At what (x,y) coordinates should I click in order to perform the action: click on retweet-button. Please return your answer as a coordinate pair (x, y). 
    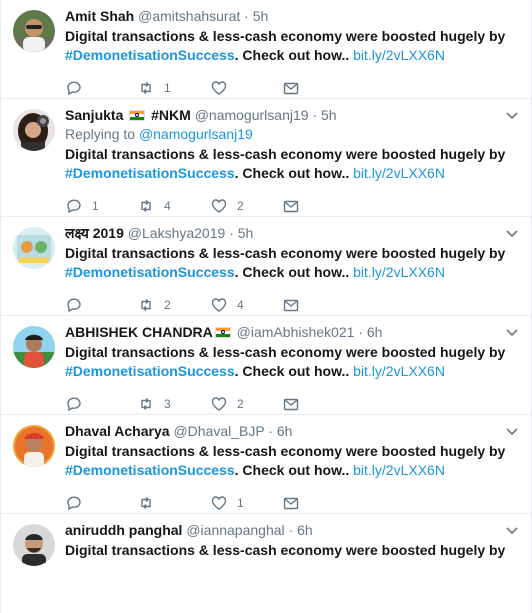
    Looking at the image, I should click on (151, 503).